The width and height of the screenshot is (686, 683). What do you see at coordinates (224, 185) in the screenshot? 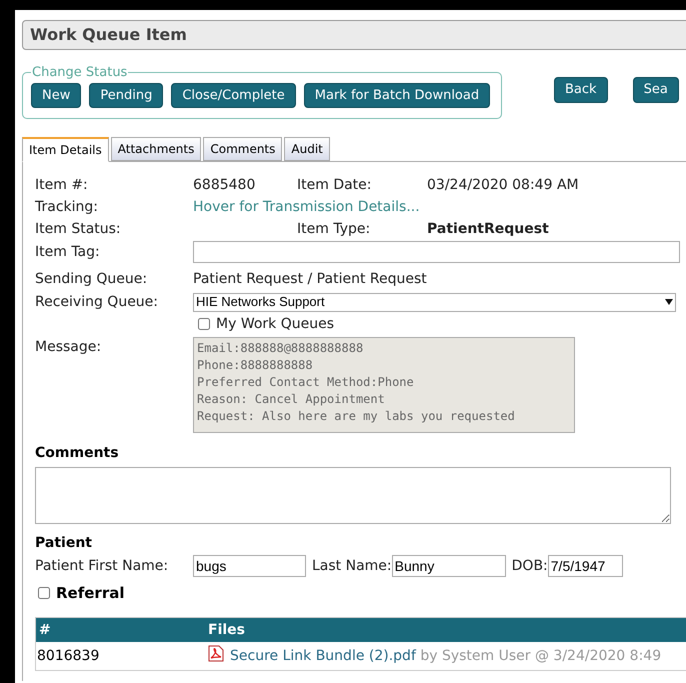
I see `field-value: 6885480` at bounding box center [224, 185].